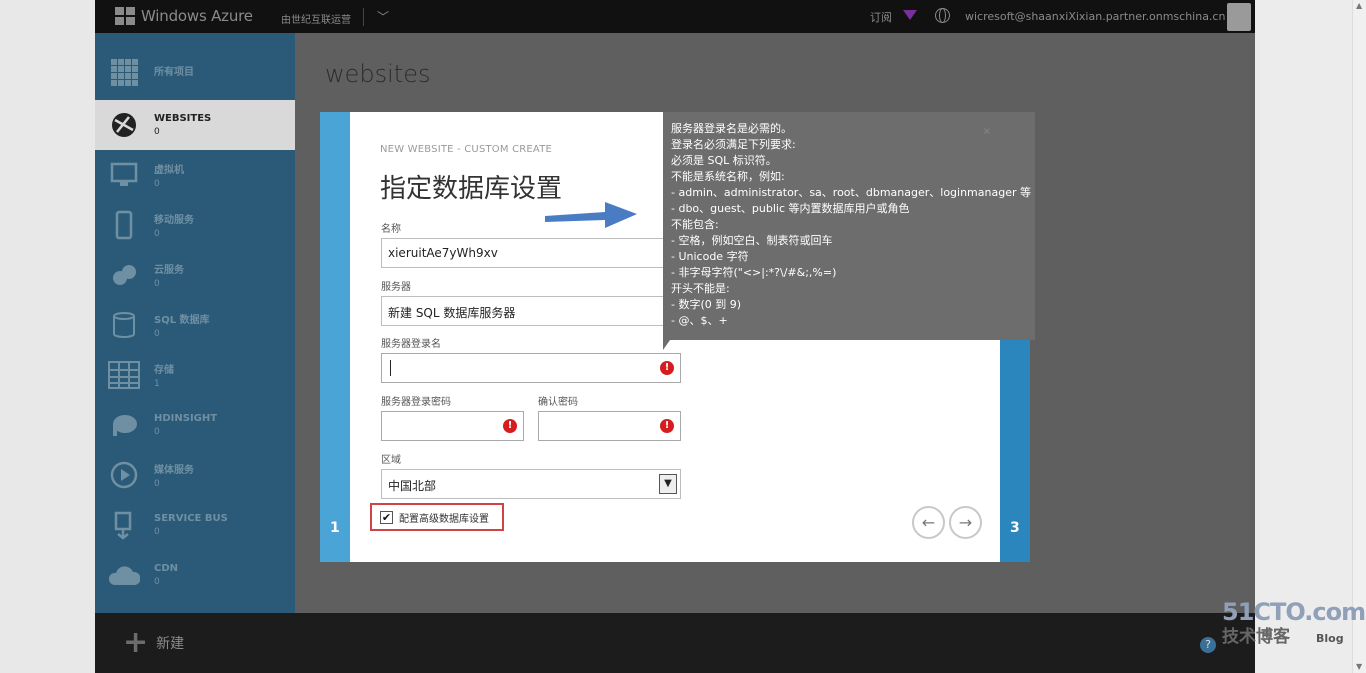  I want to click on region-value: 中国北部, so click(412, 486).